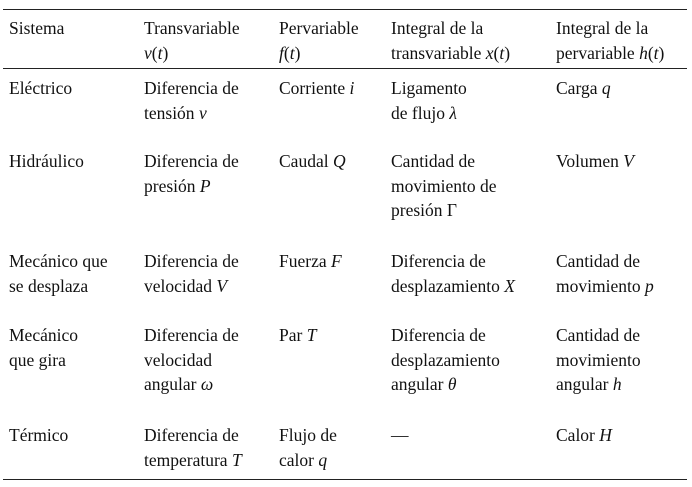 The image size is (692, 487). What do you see at coordinates (193, 447) in the screenshot?
I see `row-termico-transvariable: Diferencia de temperatura T` at bounding box center [193, 447].